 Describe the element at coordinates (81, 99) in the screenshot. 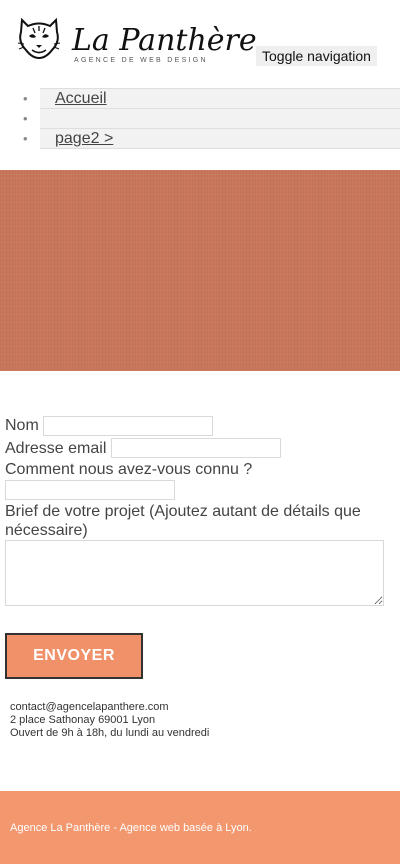

I see `nav-link-accueil: Accueil` at that location.